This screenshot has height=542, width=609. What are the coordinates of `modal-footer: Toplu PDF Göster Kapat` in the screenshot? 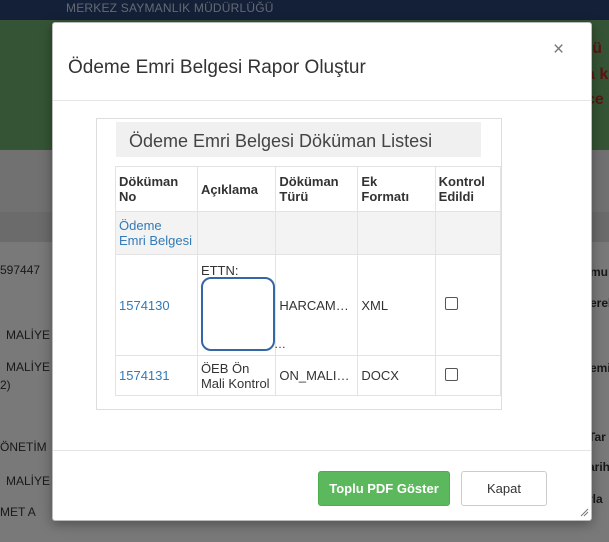 It's located at (322, 485).